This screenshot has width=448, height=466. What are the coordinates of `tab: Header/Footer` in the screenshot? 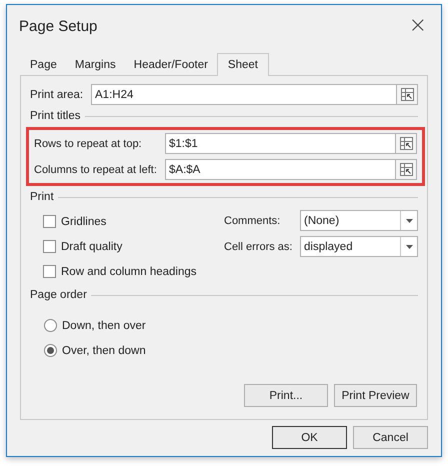 It's located at (170, 65).